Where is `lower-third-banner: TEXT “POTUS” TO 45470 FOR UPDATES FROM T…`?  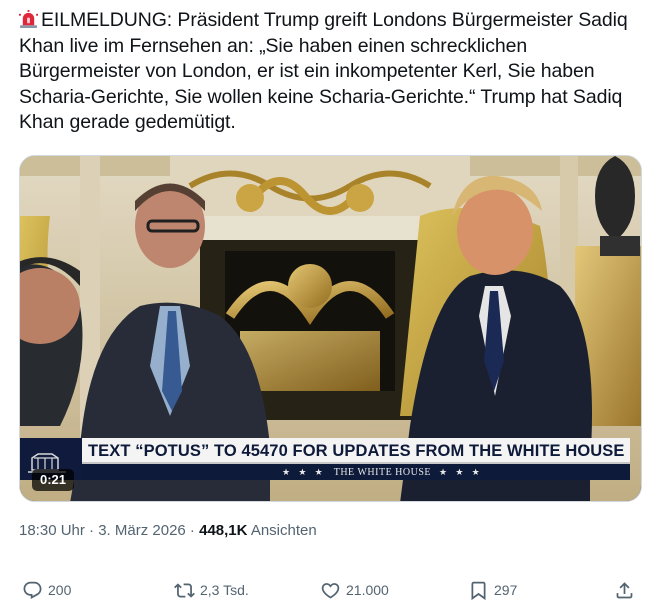 lower-third-banner: TEXT “POTUS” TO 45470 FOR UPDATES FROM T… is located at coordinates (325, 459).